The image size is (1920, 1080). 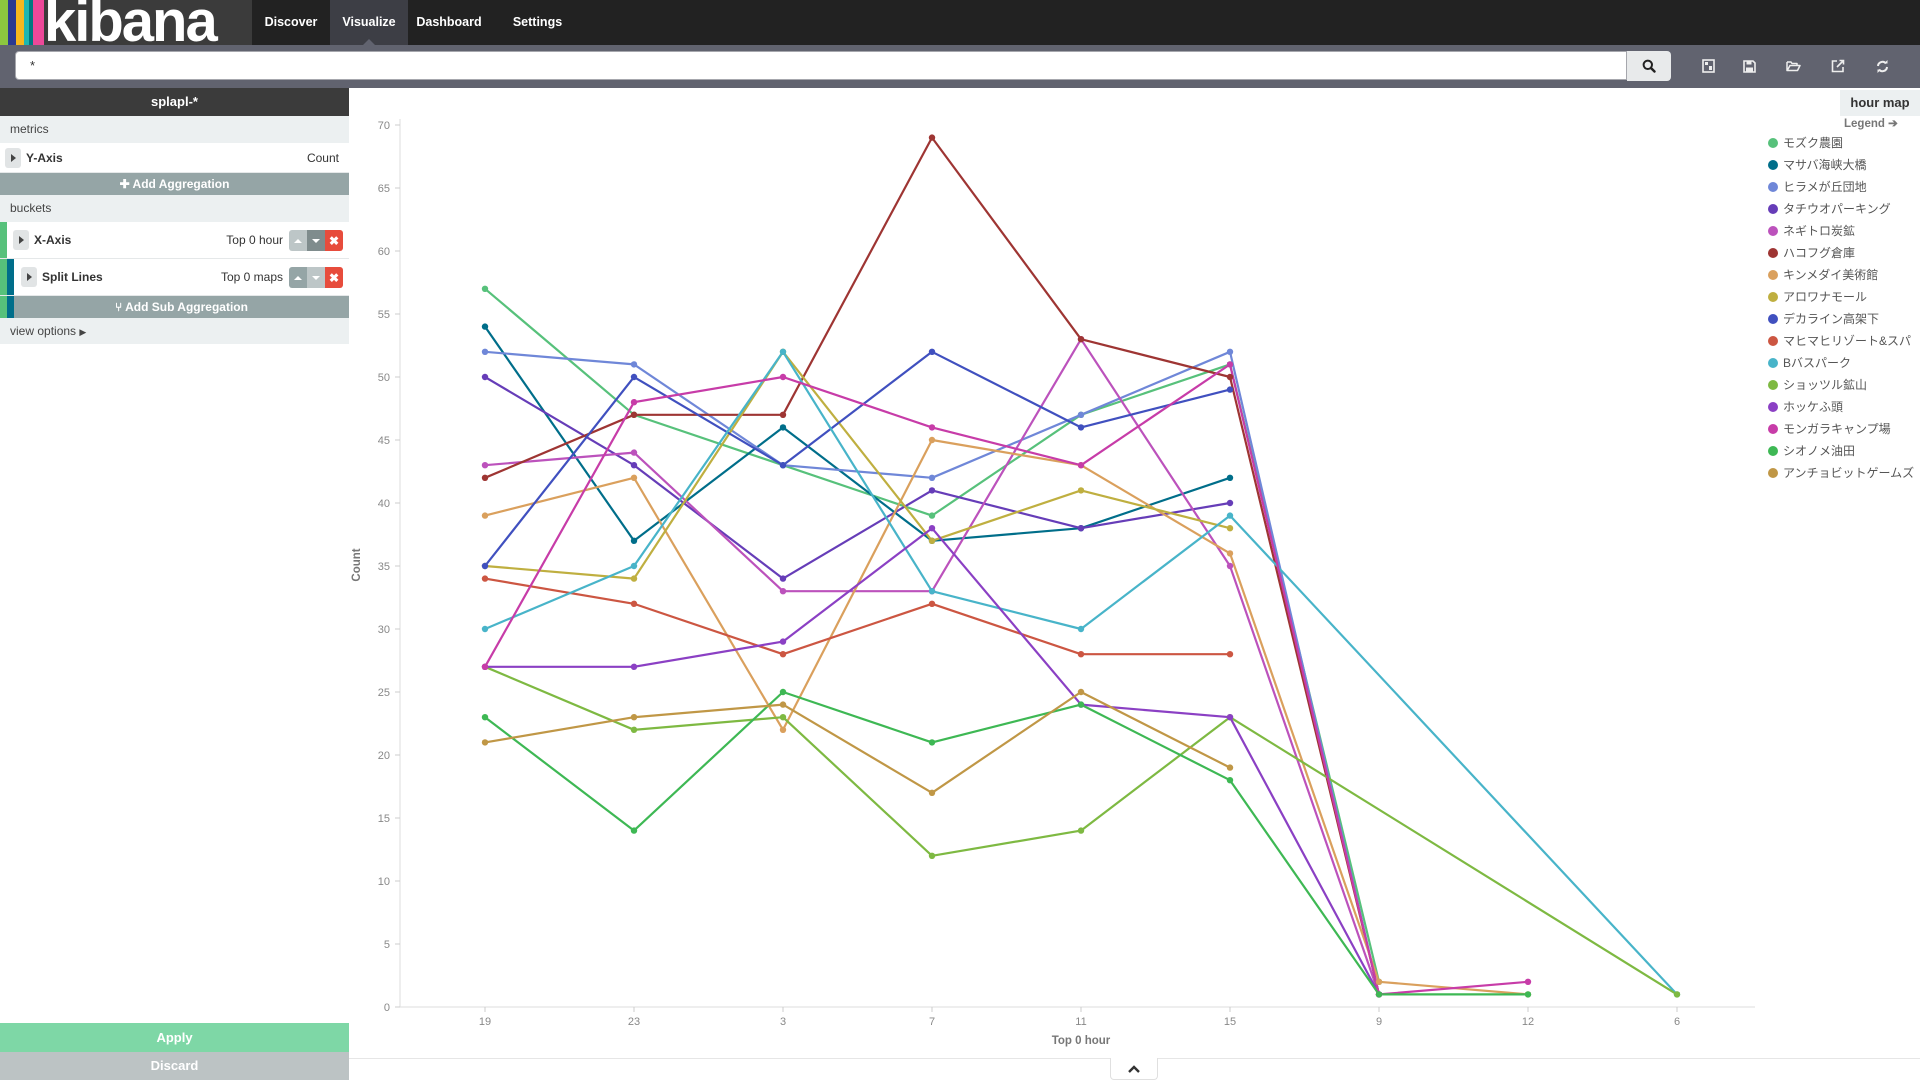 What do you see at coordinates (124, 184) in the screenshot?
I see `plus-icon: ✚` at bounding box center [124, 184].